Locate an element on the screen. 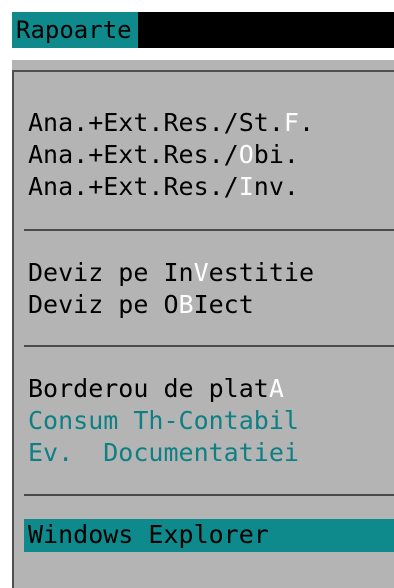 The height and width of the screenshot is (588, 394). menu-item-ana-ext-res-st-f: Ana.+Ext.Res./St.F. is located at coordinates (171, 122).